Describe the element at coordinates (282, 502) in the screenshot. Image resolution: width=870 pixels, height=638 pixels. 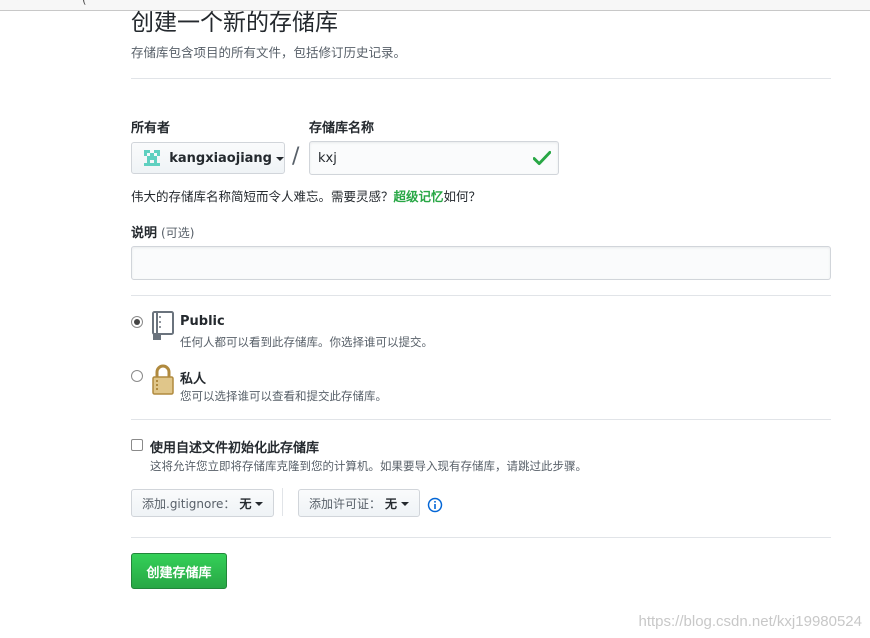
I see `vertical-divider` at that location.